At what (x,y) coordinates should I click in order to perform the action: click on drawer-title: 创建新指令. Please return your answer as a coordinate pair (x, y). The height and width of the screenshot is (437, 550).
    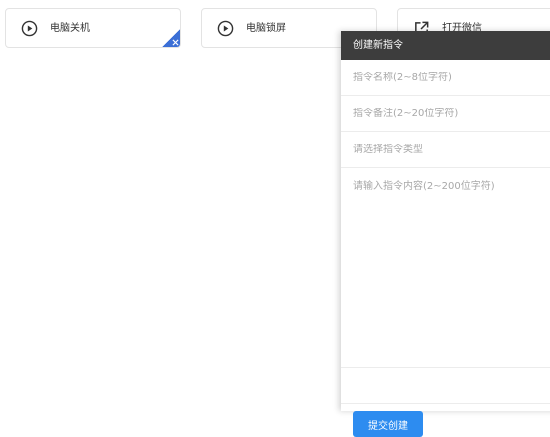
    Looking at the image, I should click on (445, 45).